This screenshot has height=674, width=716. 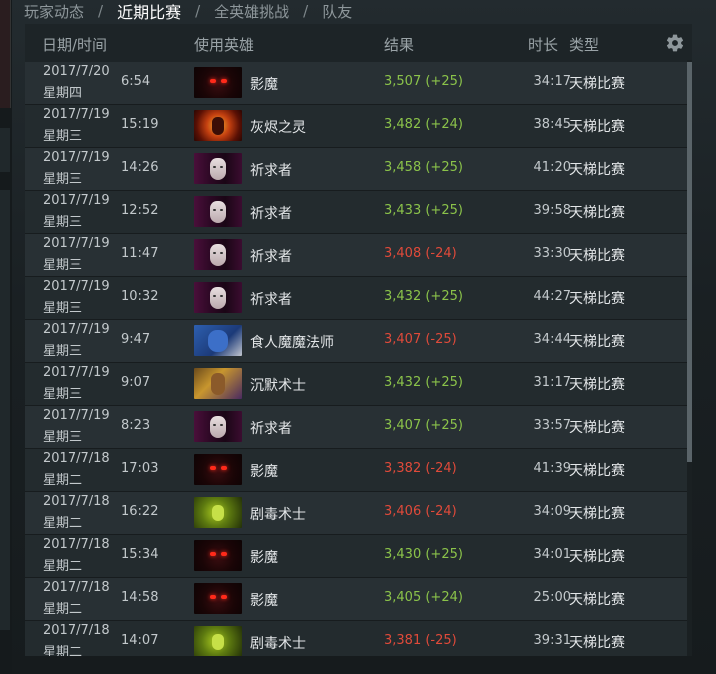 I want to click on match-time: 9:07, so click(x=136, y=382).